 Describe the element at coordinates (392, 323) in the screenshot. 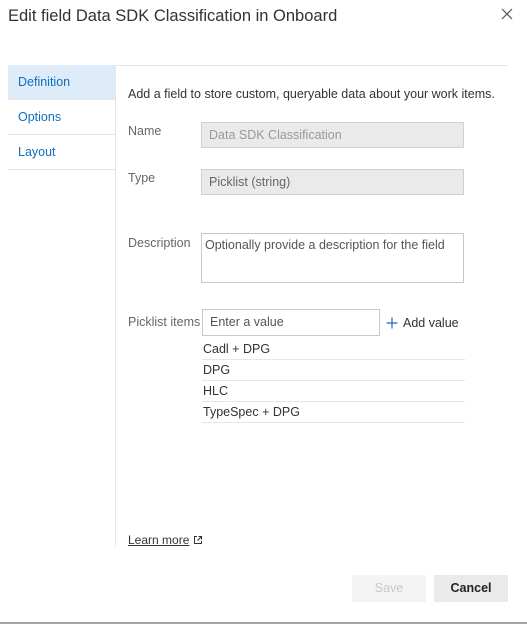

I see `plus-icon` at that location.